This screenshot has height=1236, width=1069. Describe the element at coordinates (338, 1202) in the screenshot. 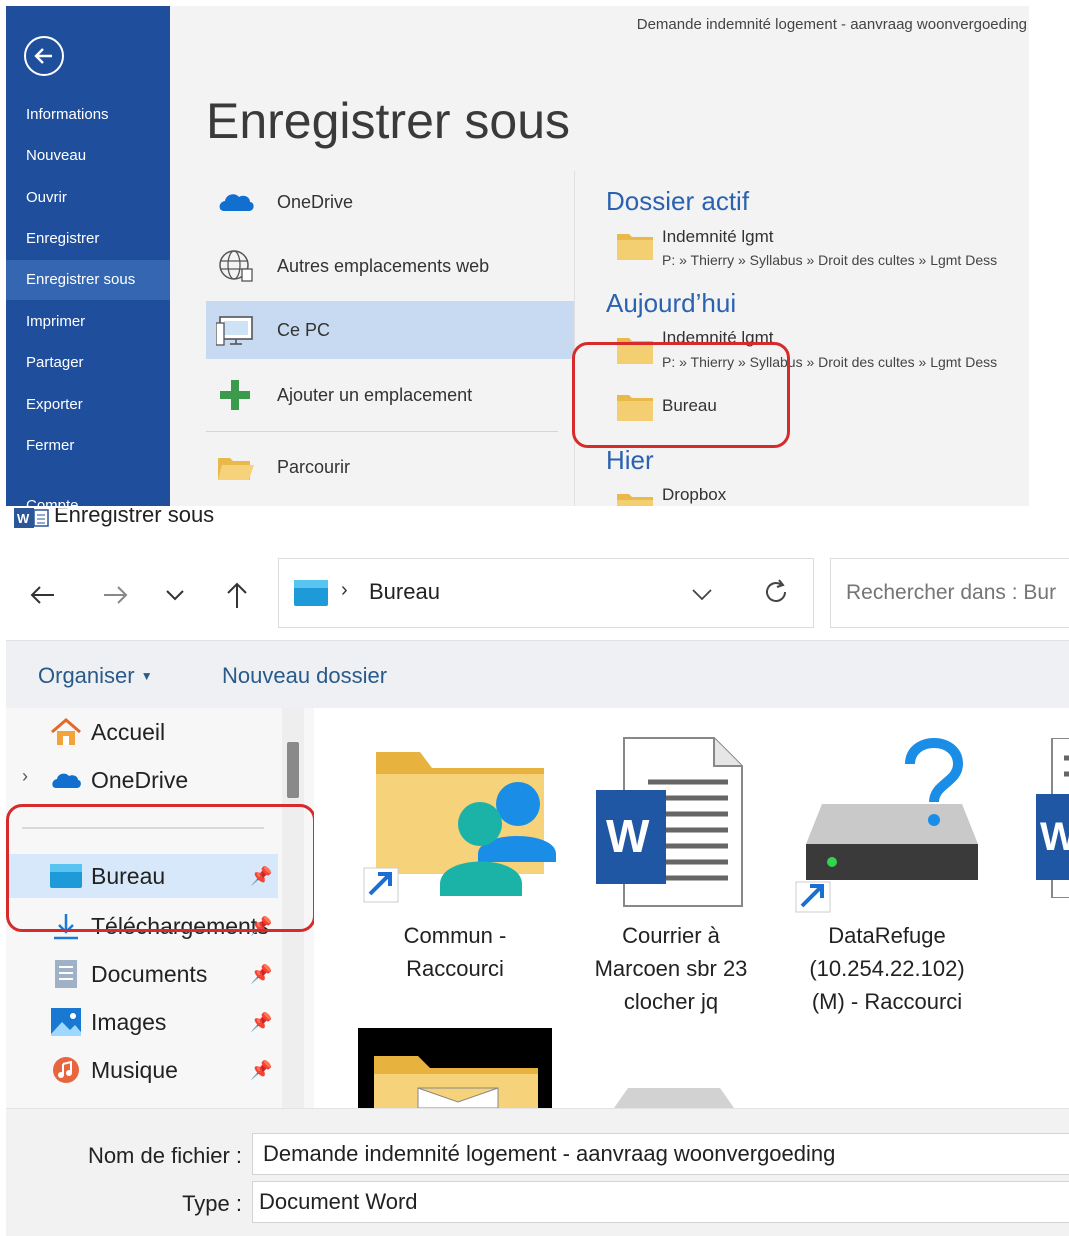

I see `file-type-value: Document Word` at that location.